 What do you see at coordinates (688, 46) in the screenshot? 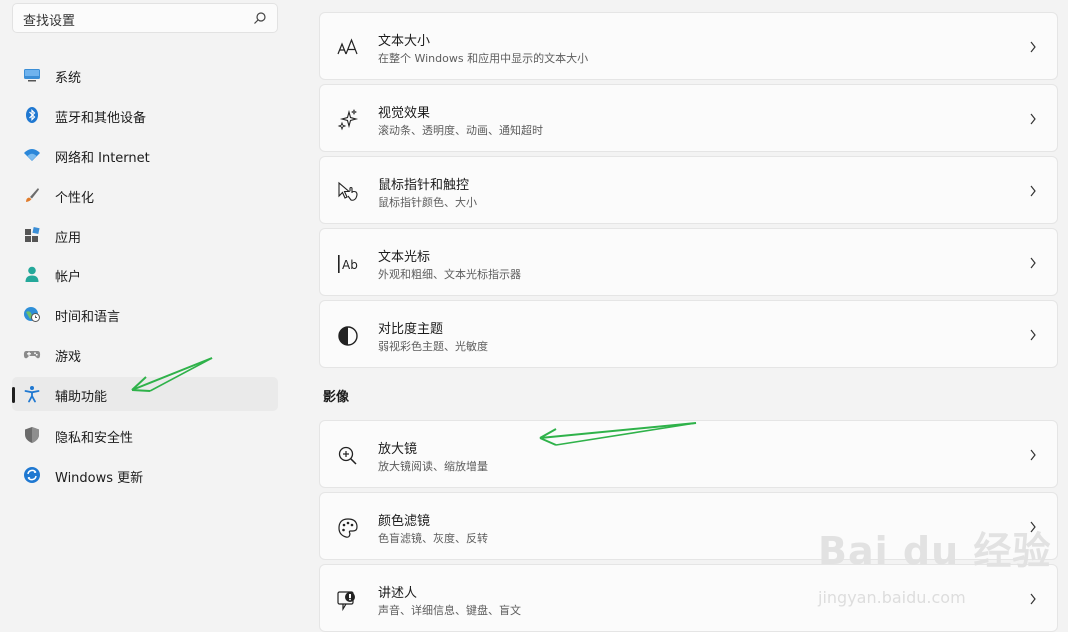
I see `setting-card-text-size: 文本大小 在整个 Windows 和应用中显示的文本大小` at bounding box center [688, 46].